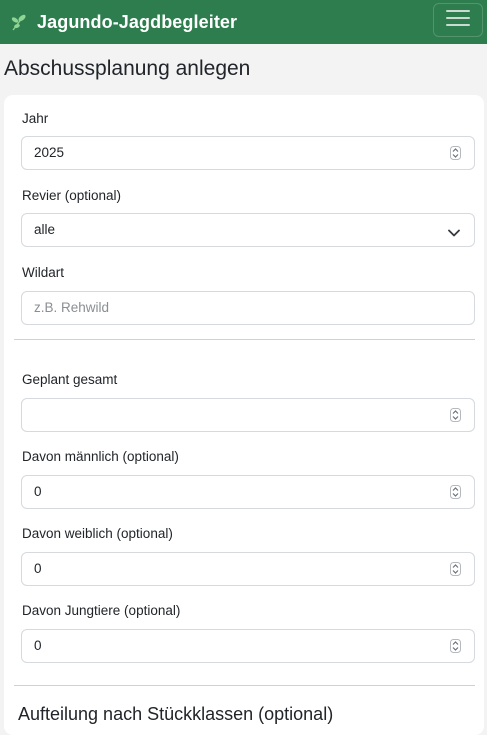  Describe the element at coordinates (35, 118) in the screenshot. I see `year-label: Jahr` at that location.